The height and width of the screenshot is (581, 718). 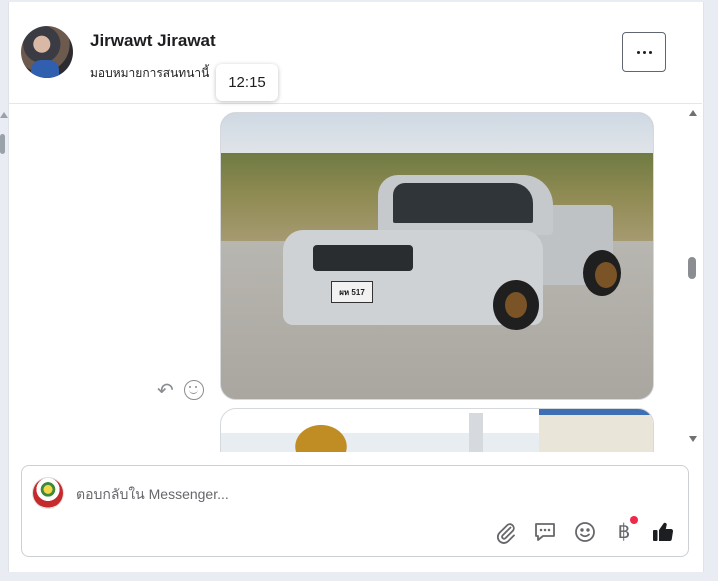 I want to click on temple-photo, so click(x=437, y=430).